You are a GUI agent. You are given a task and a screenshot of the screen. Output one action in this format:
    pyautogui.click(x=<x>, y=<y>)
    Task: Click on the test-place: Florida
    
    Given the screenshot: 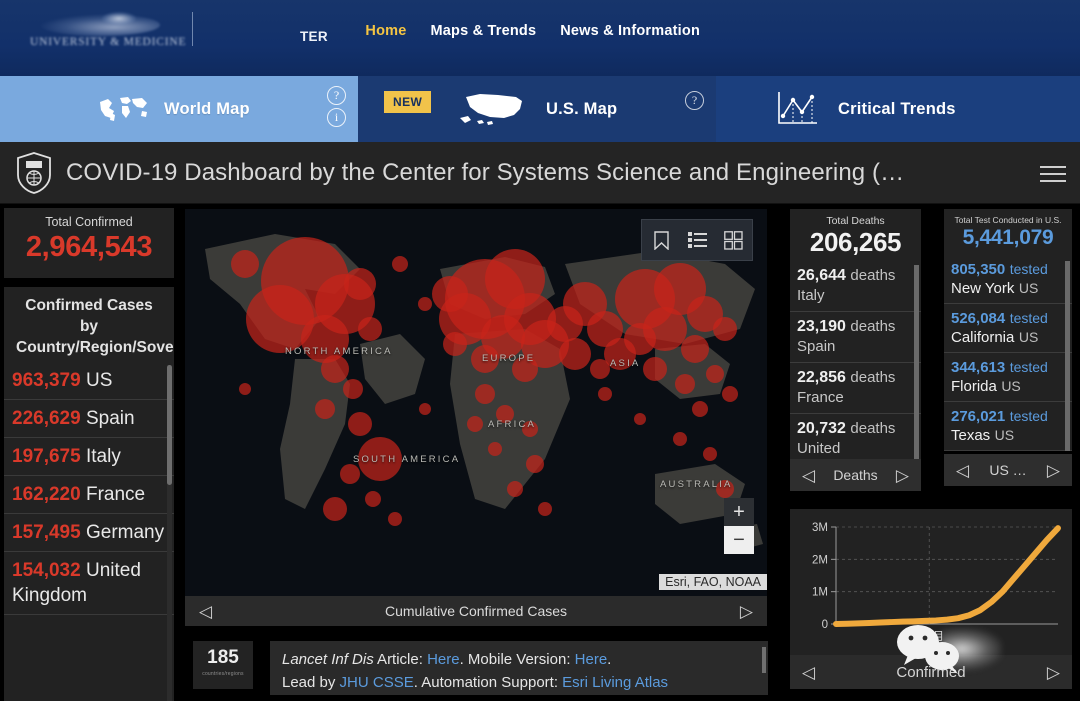 What is the action you would take?
    pyautogui.click(x=974, y=386)
    